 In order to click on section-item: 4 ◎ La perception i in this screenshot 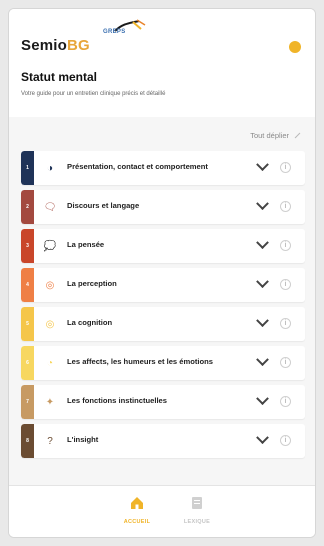, I will do `click(163, 285)`.